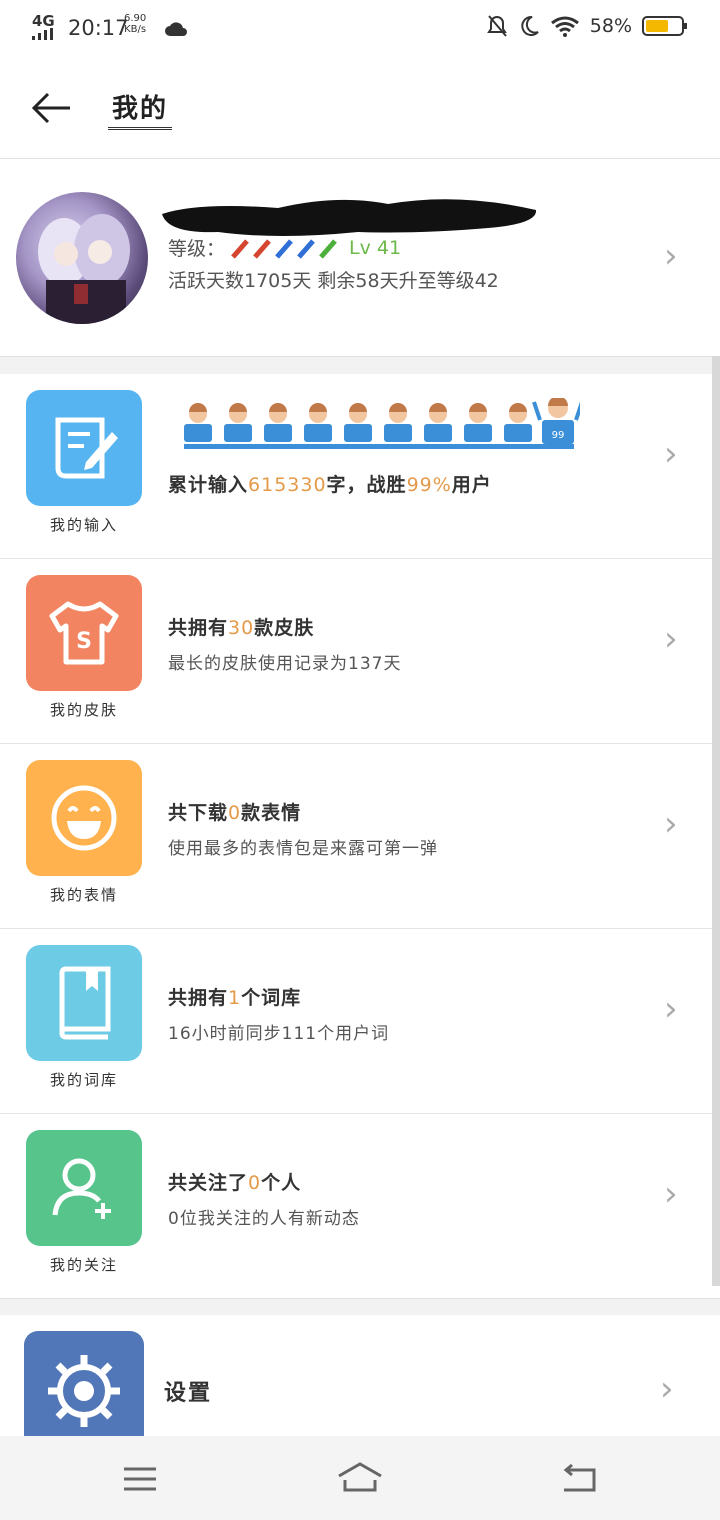 This screenshot has width=720, height=1520. Describe the element at coordinates (135, 18) in the screenshot. I see `speed-value: 6.90` at that location.